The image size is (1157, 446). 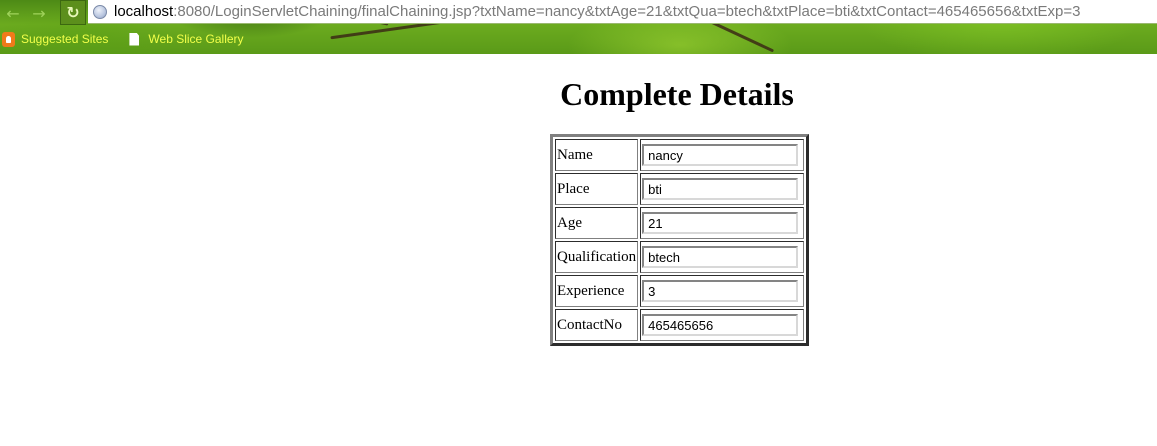 What do you see at coordinates (597, 325) in the screenshot?
I see `row-label: ContactNo` at bounding box center [597, 325].